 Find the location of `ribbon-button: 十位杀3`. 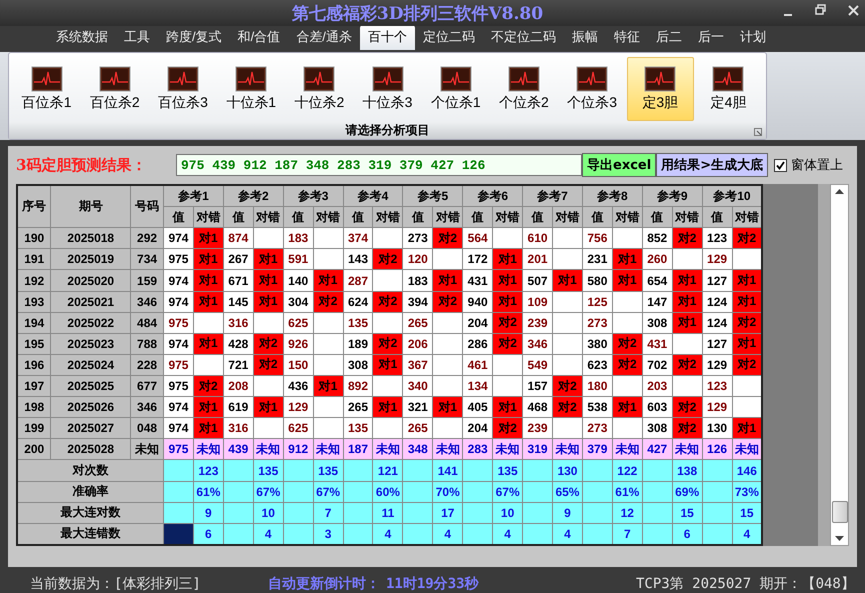

ribbon-button: 十位杀3 is located at coordinates (388, 89).